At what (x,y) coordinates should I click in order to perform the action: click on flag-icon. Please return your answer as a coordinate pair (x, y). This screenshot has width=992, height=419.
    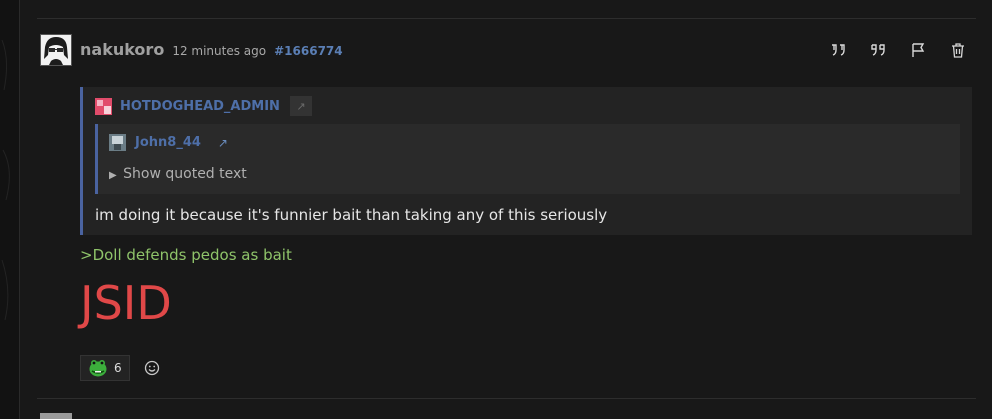
    Looking at the image, I should click on (918, 50).